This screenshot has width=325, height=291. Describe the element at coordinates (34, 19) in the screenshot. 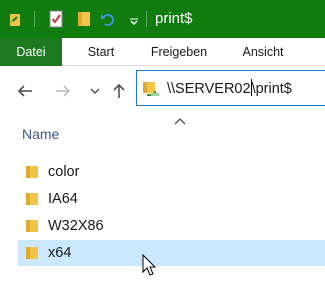

I see `quick-access-separator` at that location.